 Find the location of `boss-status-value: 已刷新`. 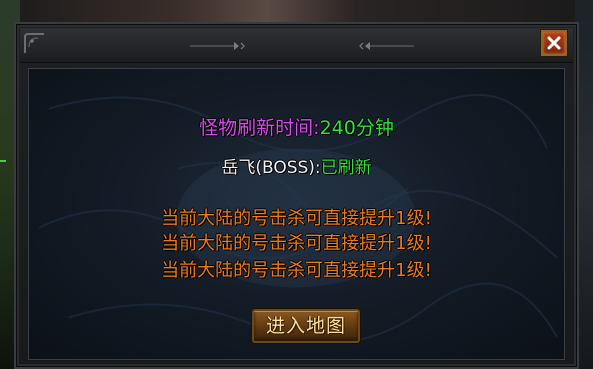

boss-status-value: 已刷新 is located at coordinates (346, 168).